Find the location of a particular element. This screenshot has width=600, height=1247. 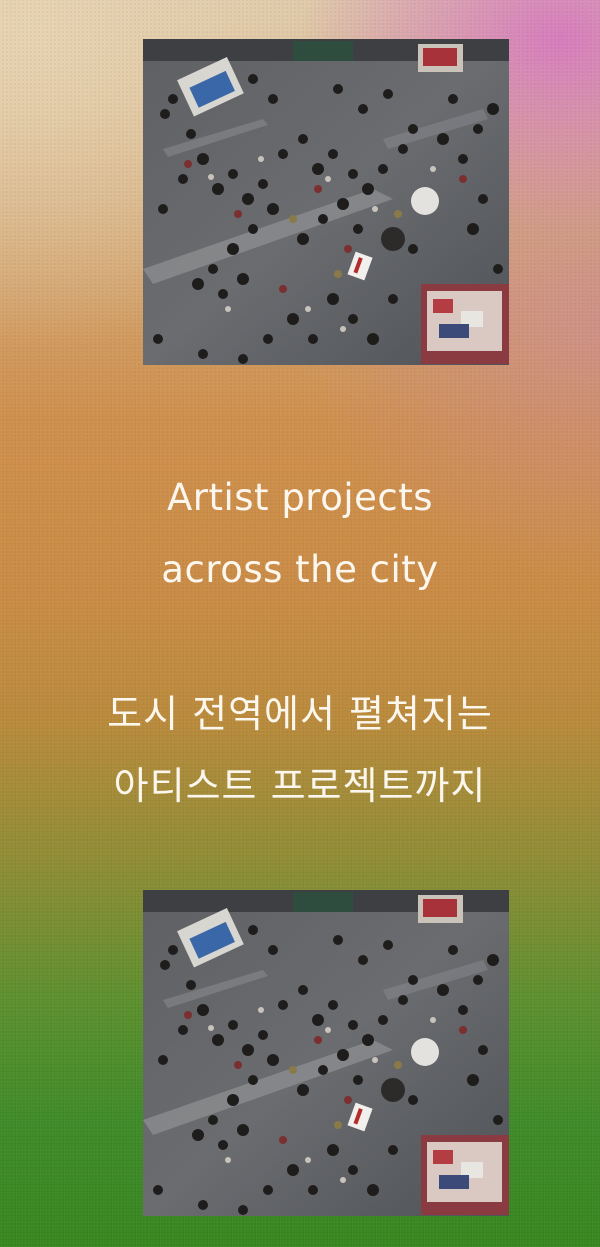

title-en-line1: Artist projects is located at coordinates (300, 497).